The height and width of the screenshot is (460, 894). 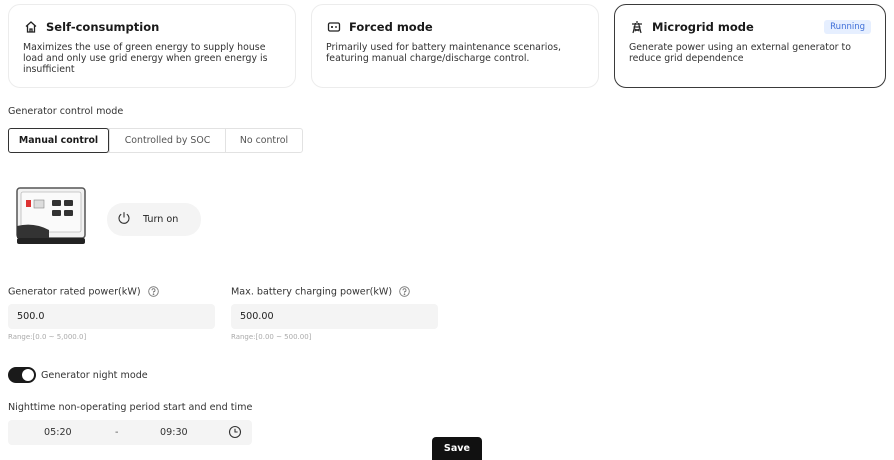 I want to click on max-charging-label: Max. battery charging power(kW), so click(x=320, y=292).